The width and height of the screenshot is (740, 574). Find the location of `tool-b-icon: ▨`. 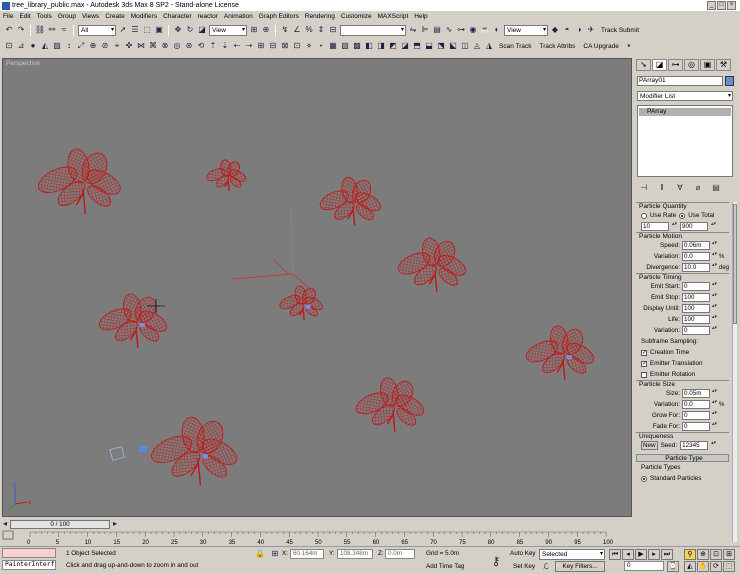

tool-b-icon: ▨ is located at coordinates (57, 46).